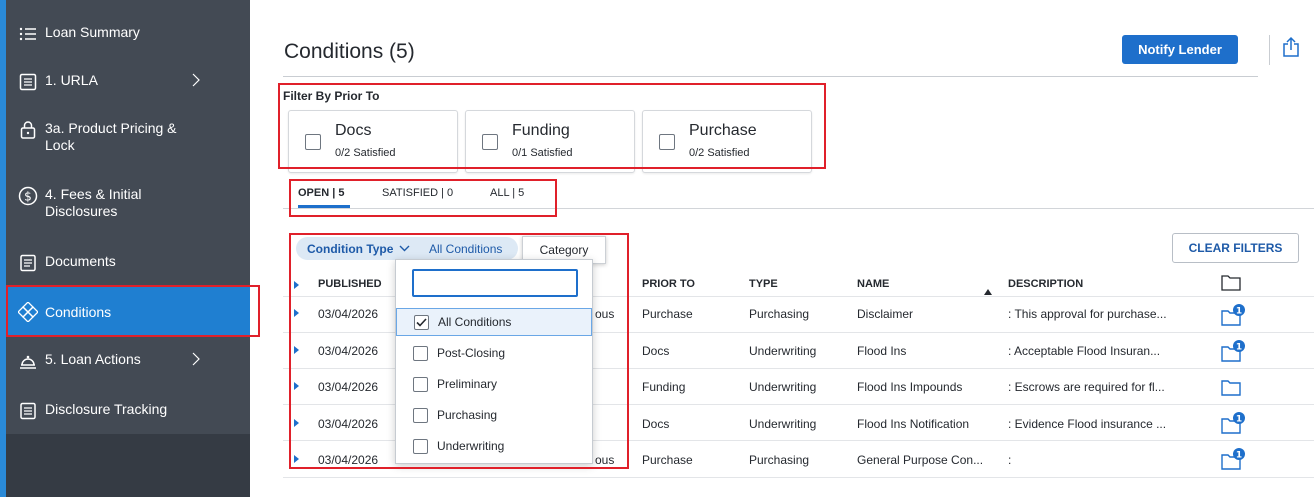  I want to click on document-icon, so click(28, 263).